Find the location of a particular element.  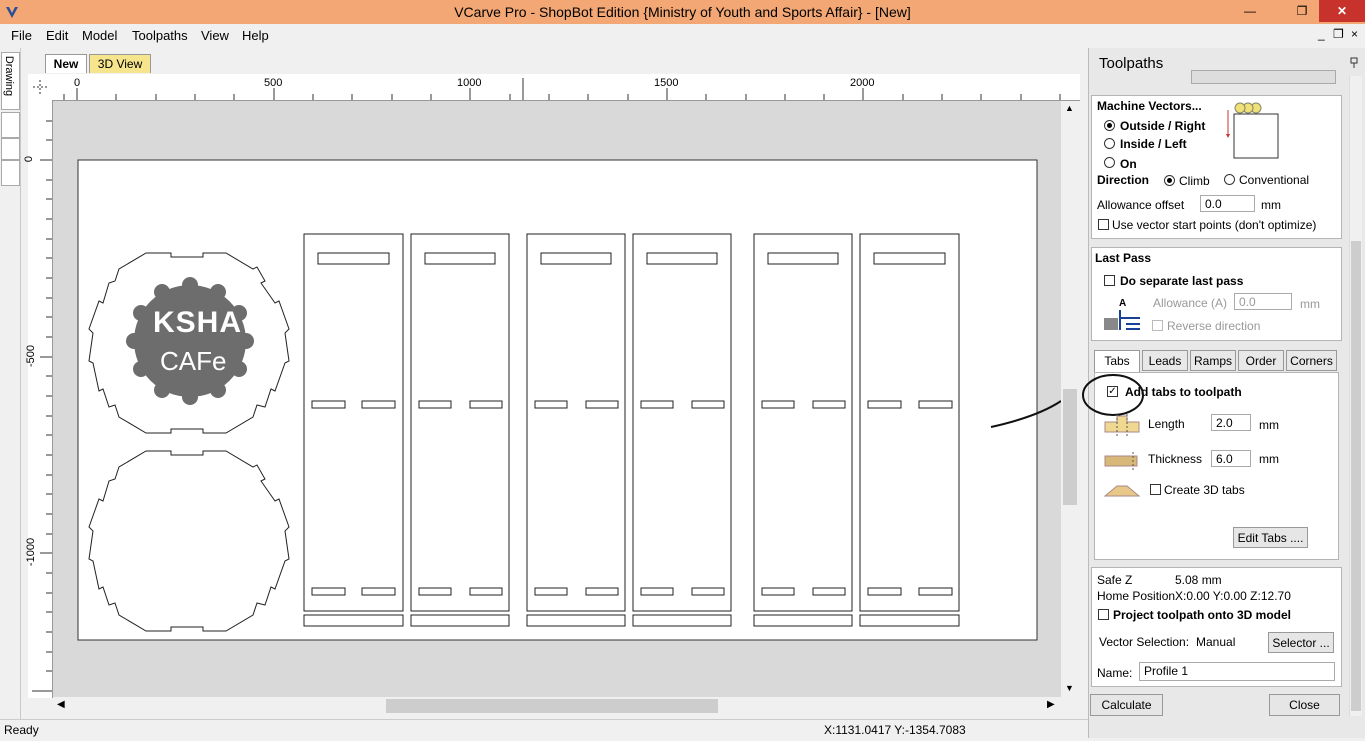

use-vector-start-checkbox is located at coordinates (1103, 224).